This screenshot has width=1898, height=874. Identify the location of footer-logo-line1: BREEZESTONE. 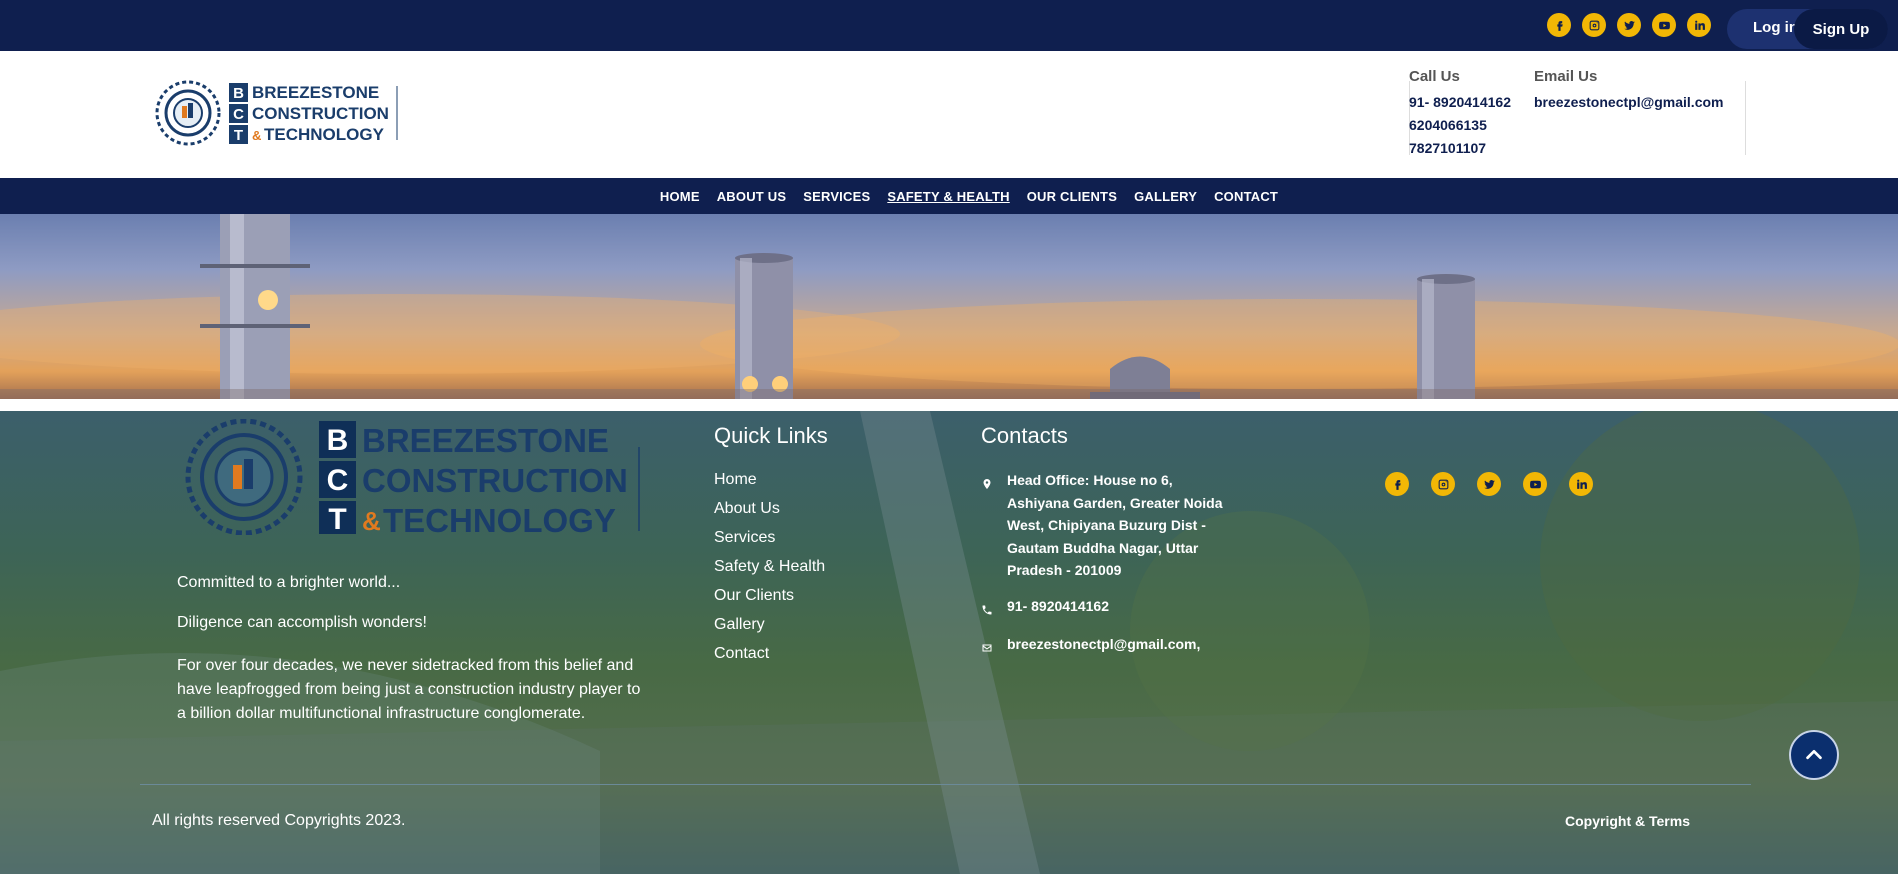
(485, 440).